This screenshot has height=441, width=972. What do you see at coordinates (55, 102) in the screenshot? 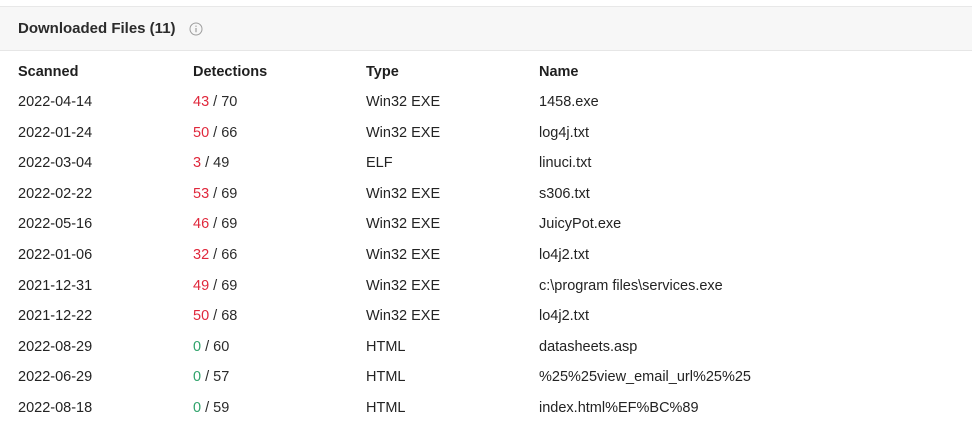
I see `scanned-date: 2022-04-14` at bounding box center [55, 102].